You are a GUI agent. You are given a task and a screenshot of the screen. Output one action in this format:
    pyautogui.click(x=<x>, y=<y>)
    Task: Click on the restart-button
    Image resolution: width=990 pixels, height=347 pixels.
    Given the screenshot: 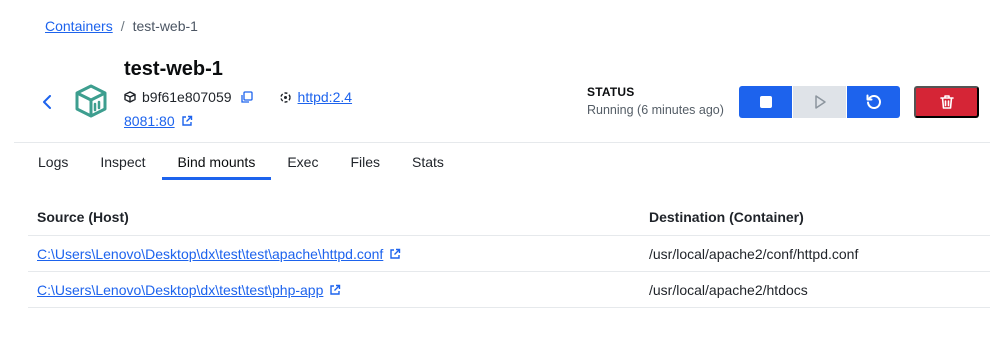 What is the action you would take?
    pyautogui.click(x=873, y=102)
    